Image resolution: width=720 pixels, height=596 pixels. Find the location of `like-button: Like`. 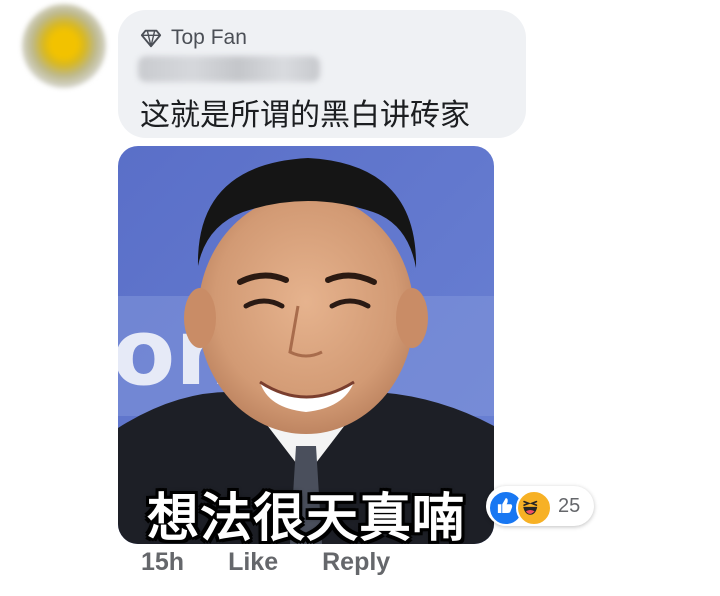

like-button: Like is located at coordinates (253, 562).